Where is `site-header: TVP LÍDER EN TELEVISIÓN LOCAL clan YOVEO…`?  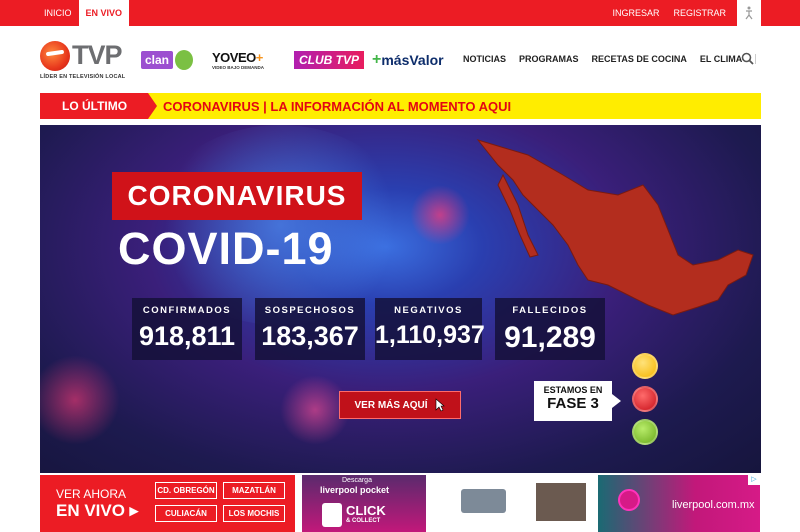 site-header: TVP LÍDER EN TELEVISIÓN LOCAL clan YOVEO… is located at coordinates (400, 58).